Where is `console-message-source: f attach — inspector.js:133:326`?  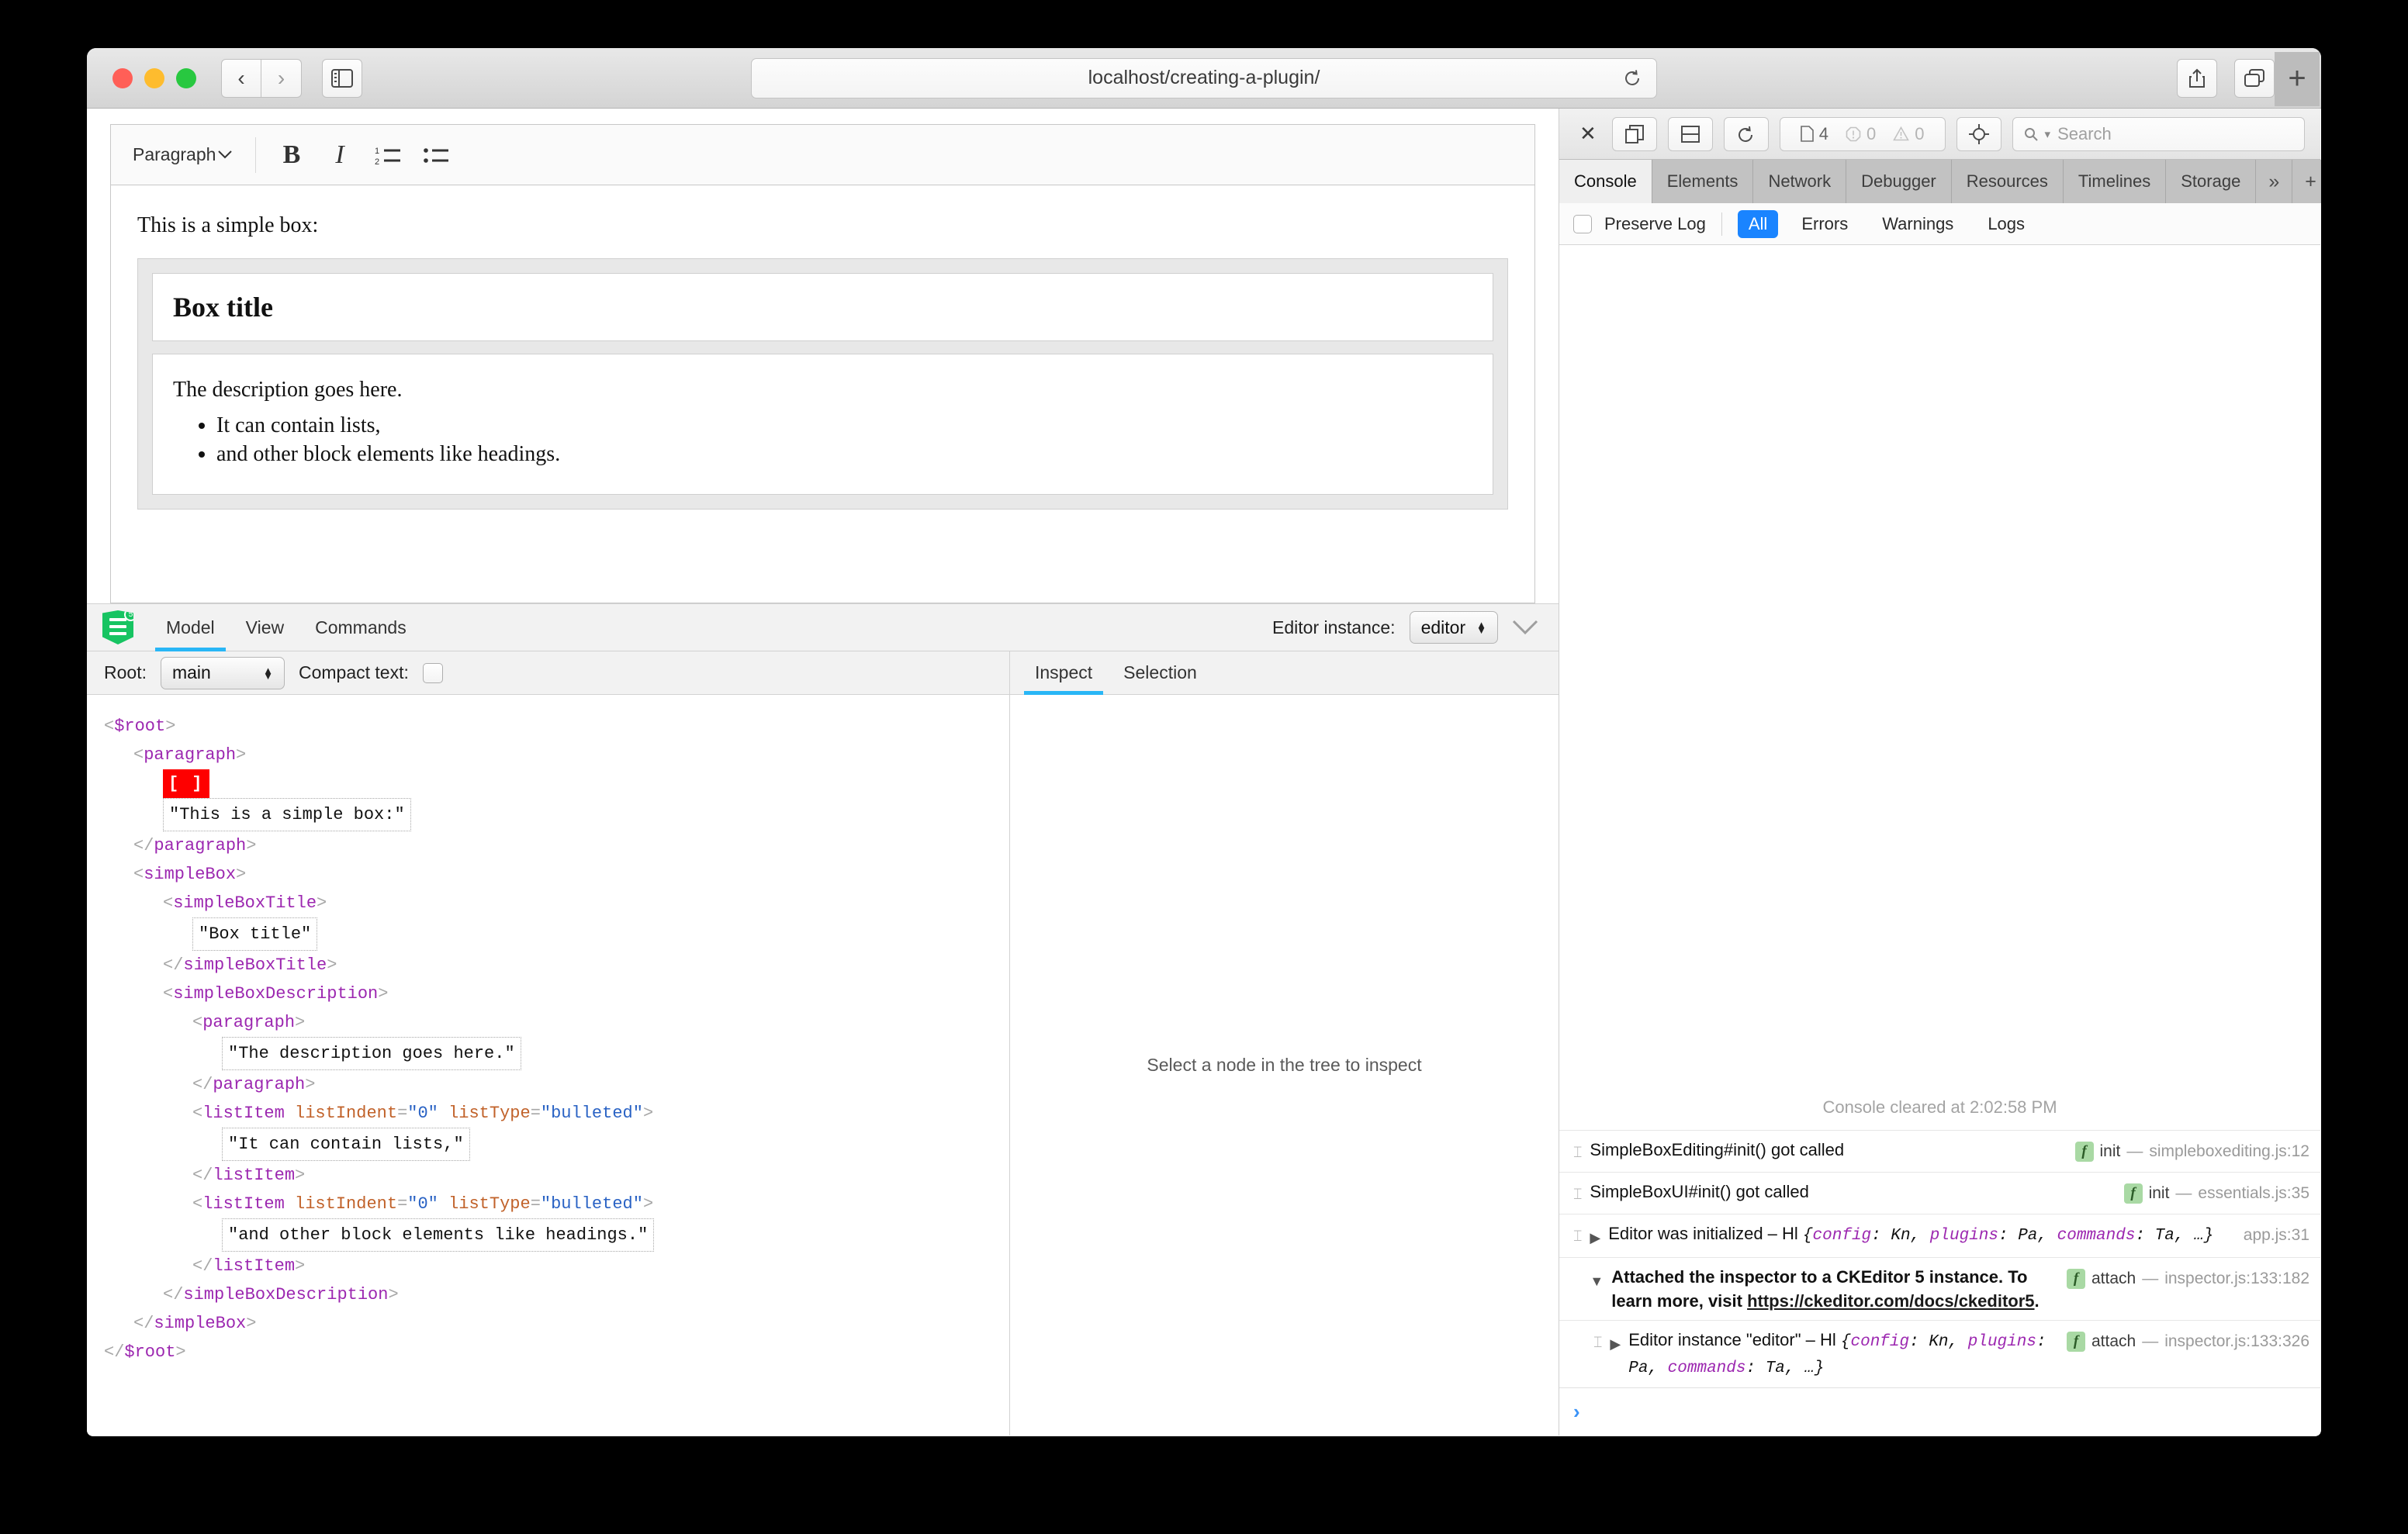 console-message-source: f attach — inspector.js:133:326 is located at coordinates (2187, 1340).